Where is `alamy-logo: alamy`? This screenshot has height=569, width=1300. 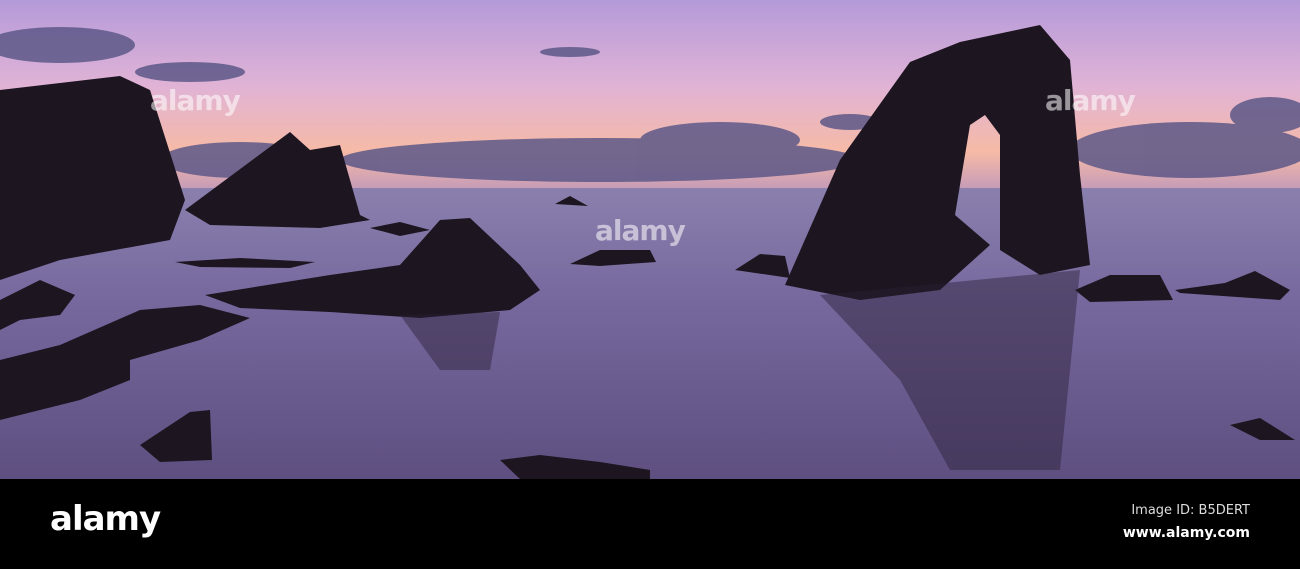 alamy-logo: alamy is located at coordinates (105, 519).